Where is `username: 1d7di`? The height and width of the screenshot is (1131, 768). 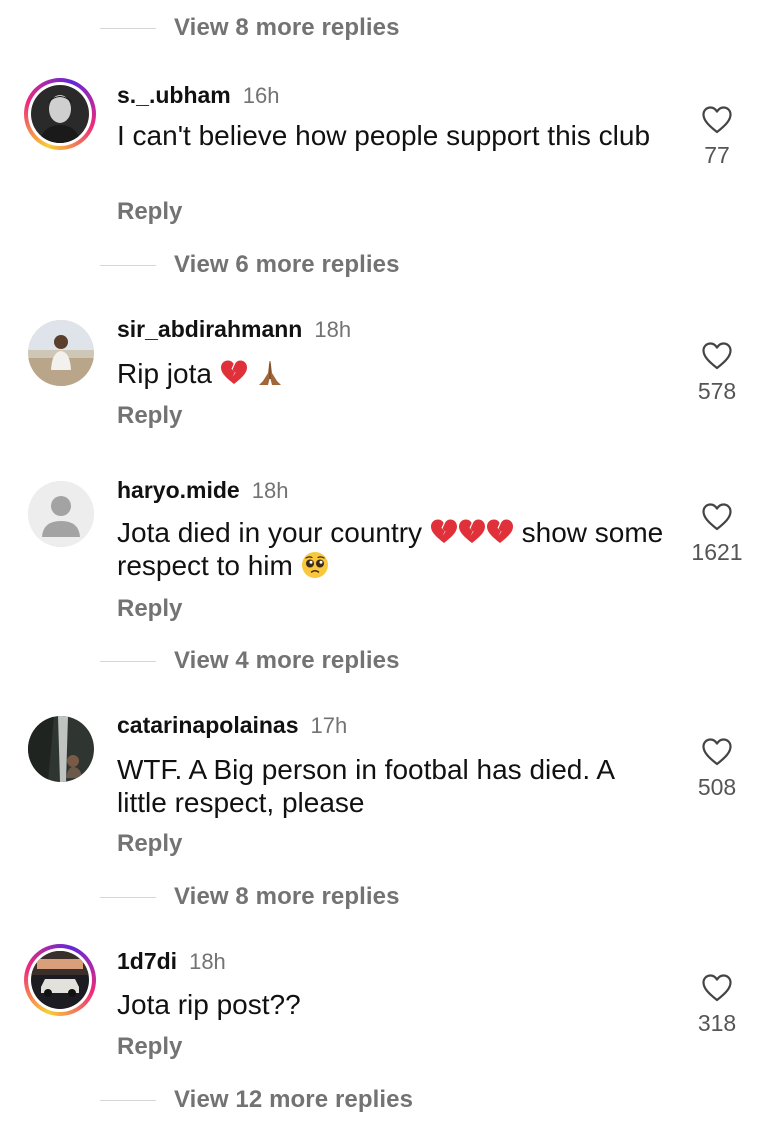 username: 1d7di is located at coordinates (147, 961).